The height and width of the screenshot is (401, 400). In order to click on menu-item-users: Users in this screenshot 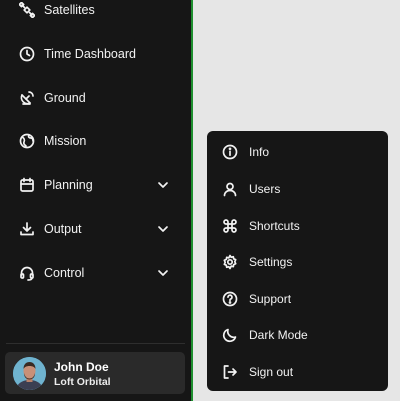, I will do `click(297, 189)`.